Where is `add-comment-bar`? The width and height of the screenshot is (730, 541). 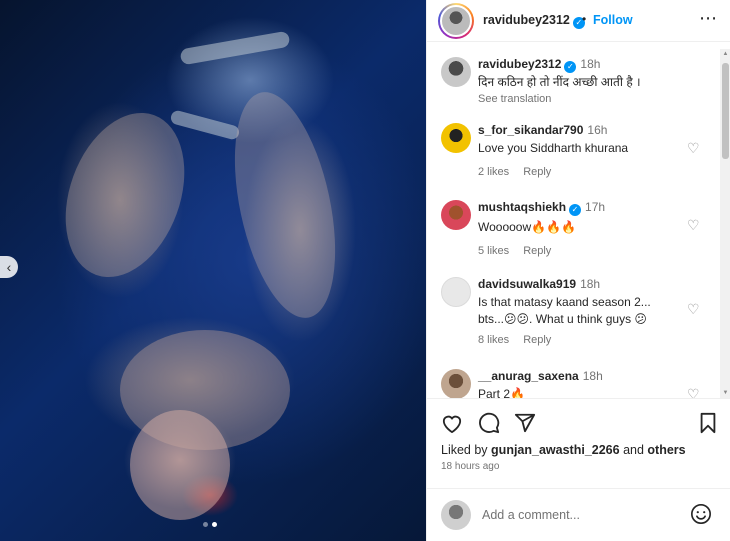
add-comment-bar is located at coordinates (578, 514).